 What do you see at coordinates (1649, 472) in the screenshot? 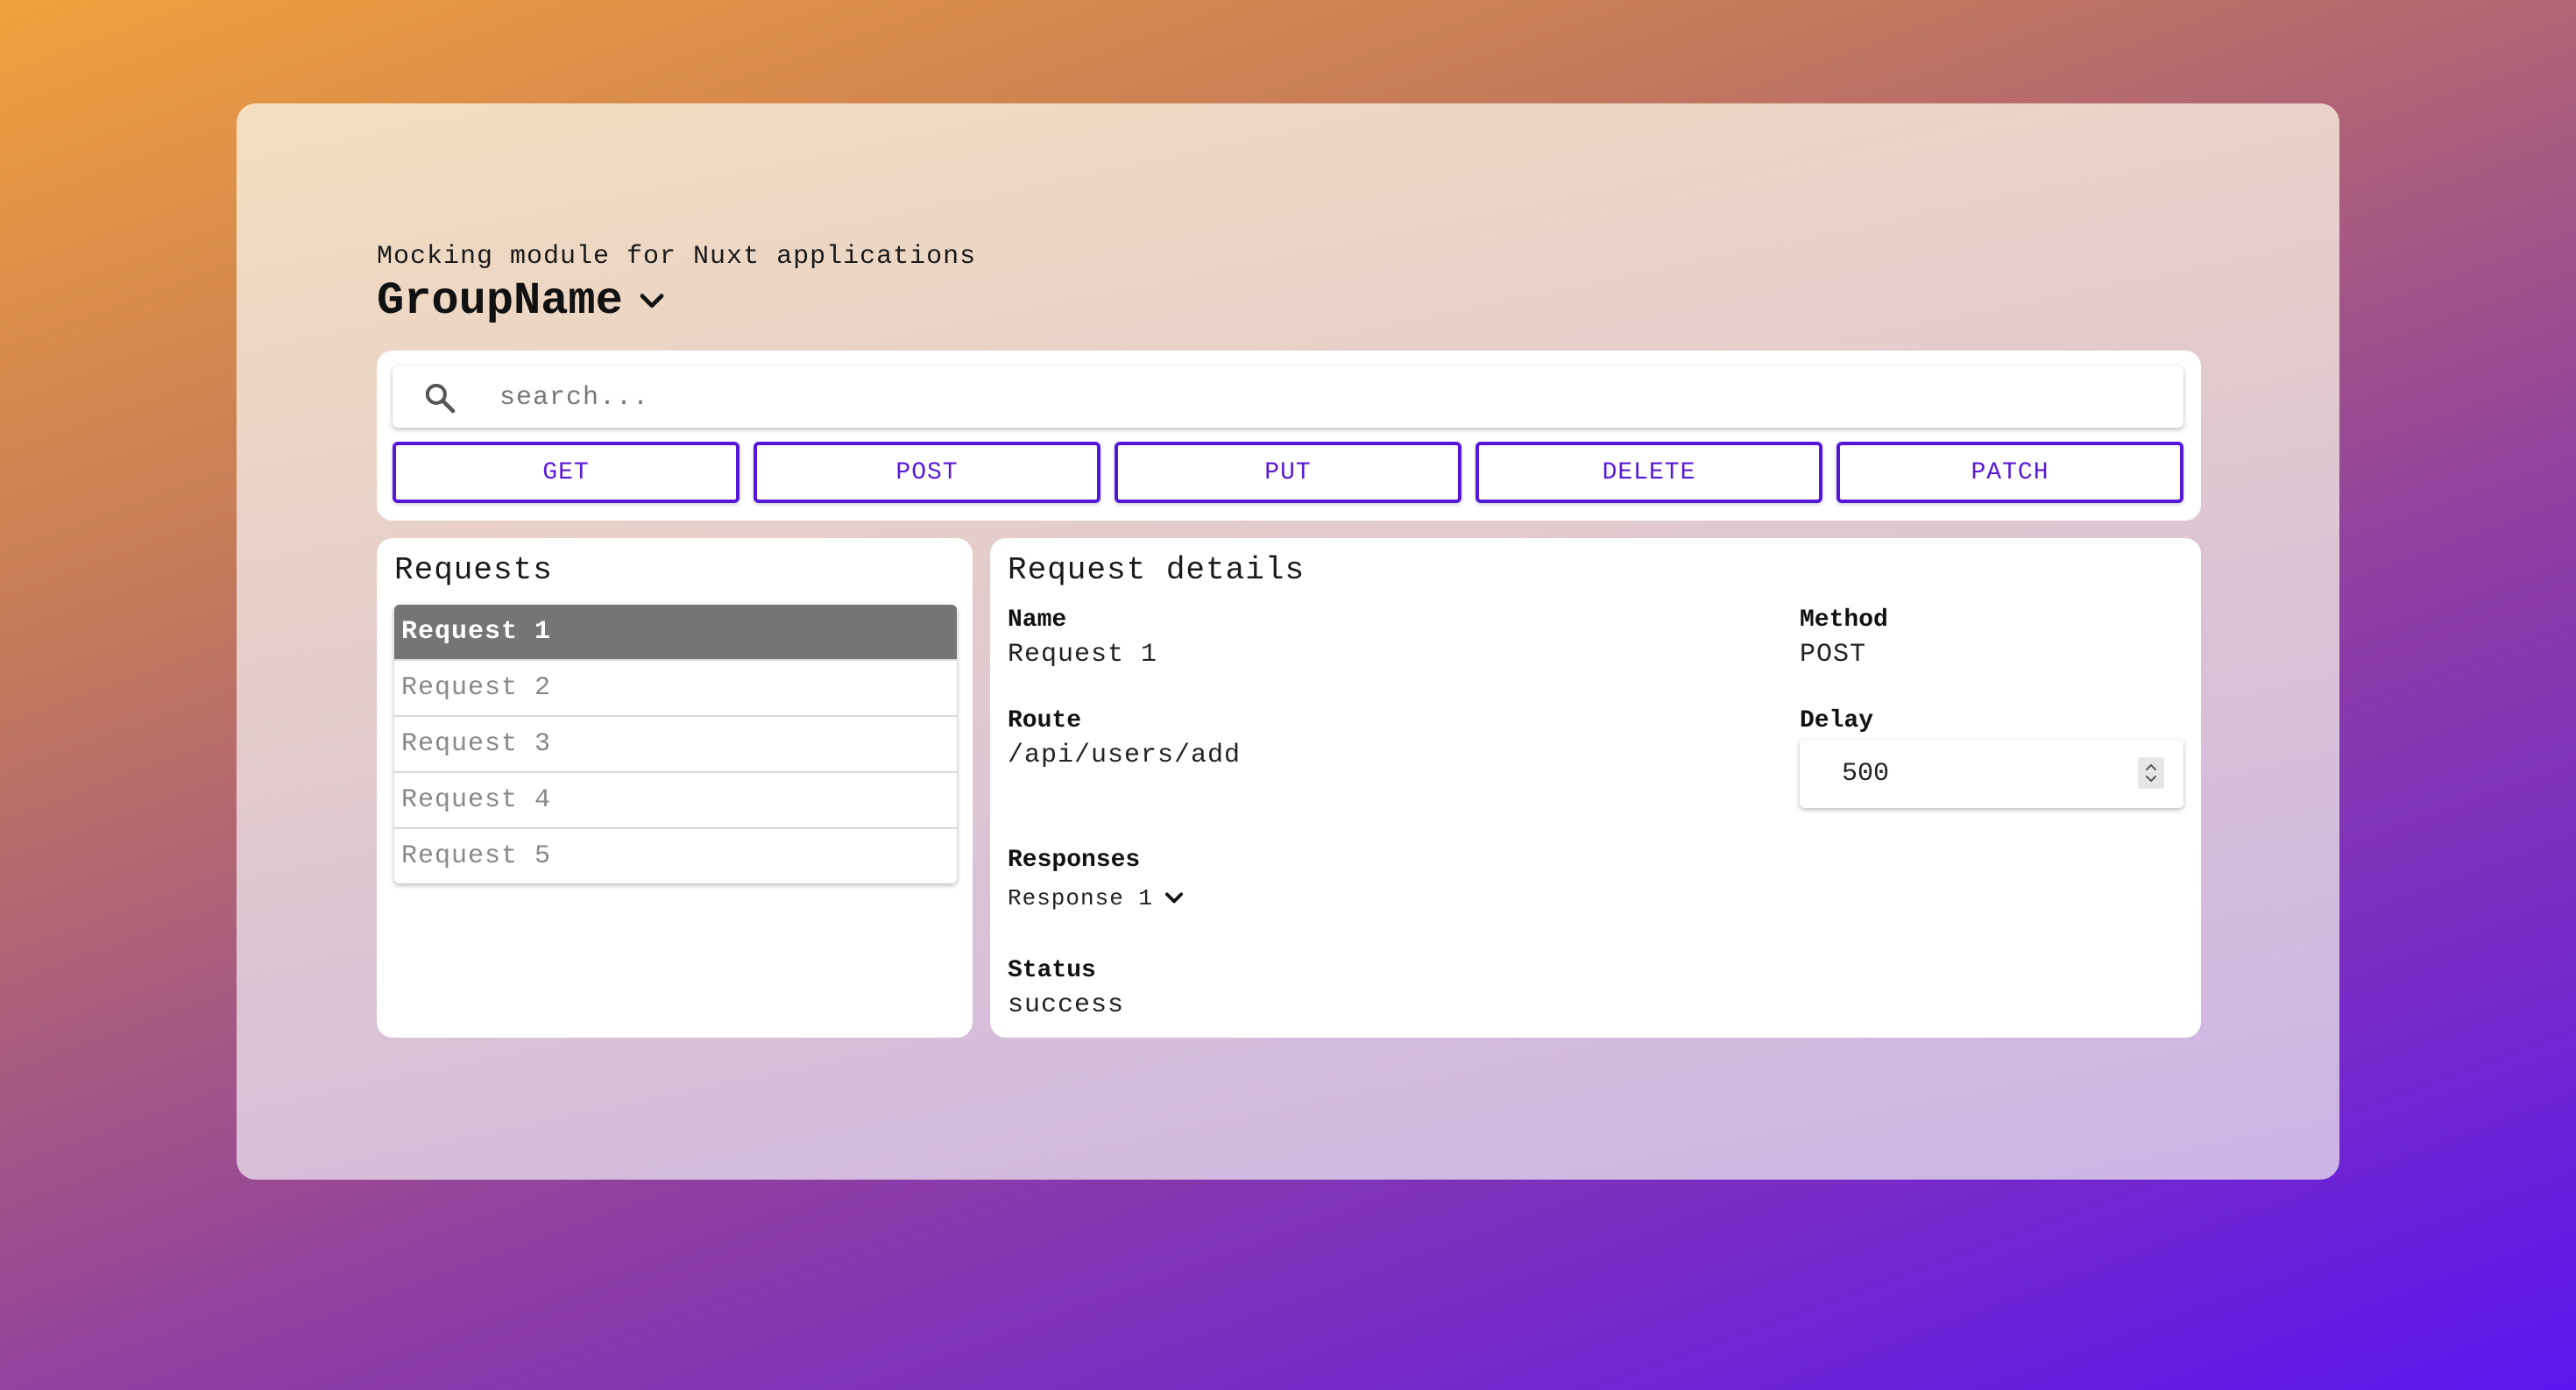
I see `method-filter-delete: DELETE` at bounding box center [1649, 472].